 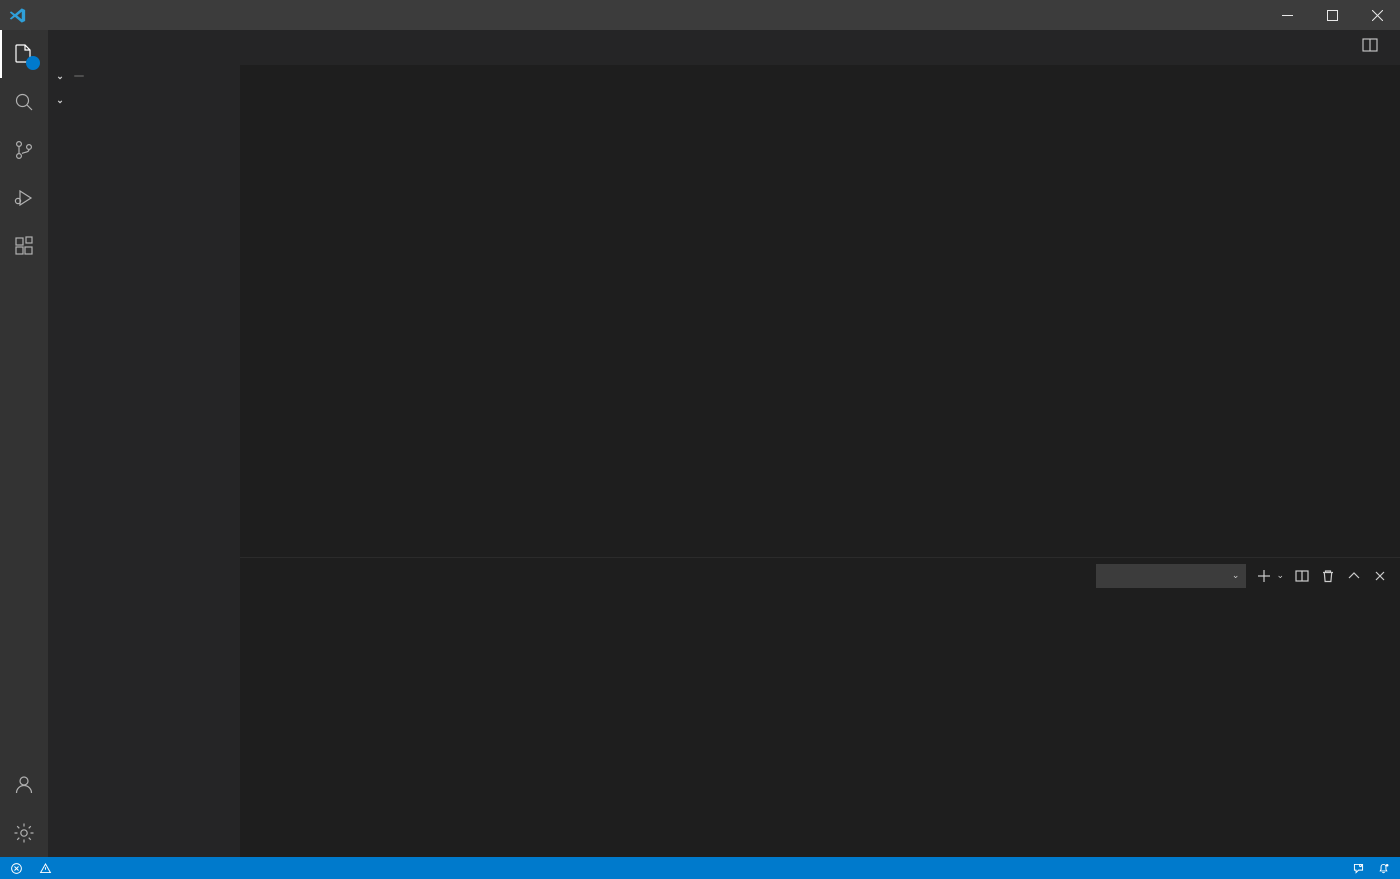 What do you see at coordinates (24, 198) in the screenshot?
I see `run-and-debug-icon` at bounding box center [24, 198].